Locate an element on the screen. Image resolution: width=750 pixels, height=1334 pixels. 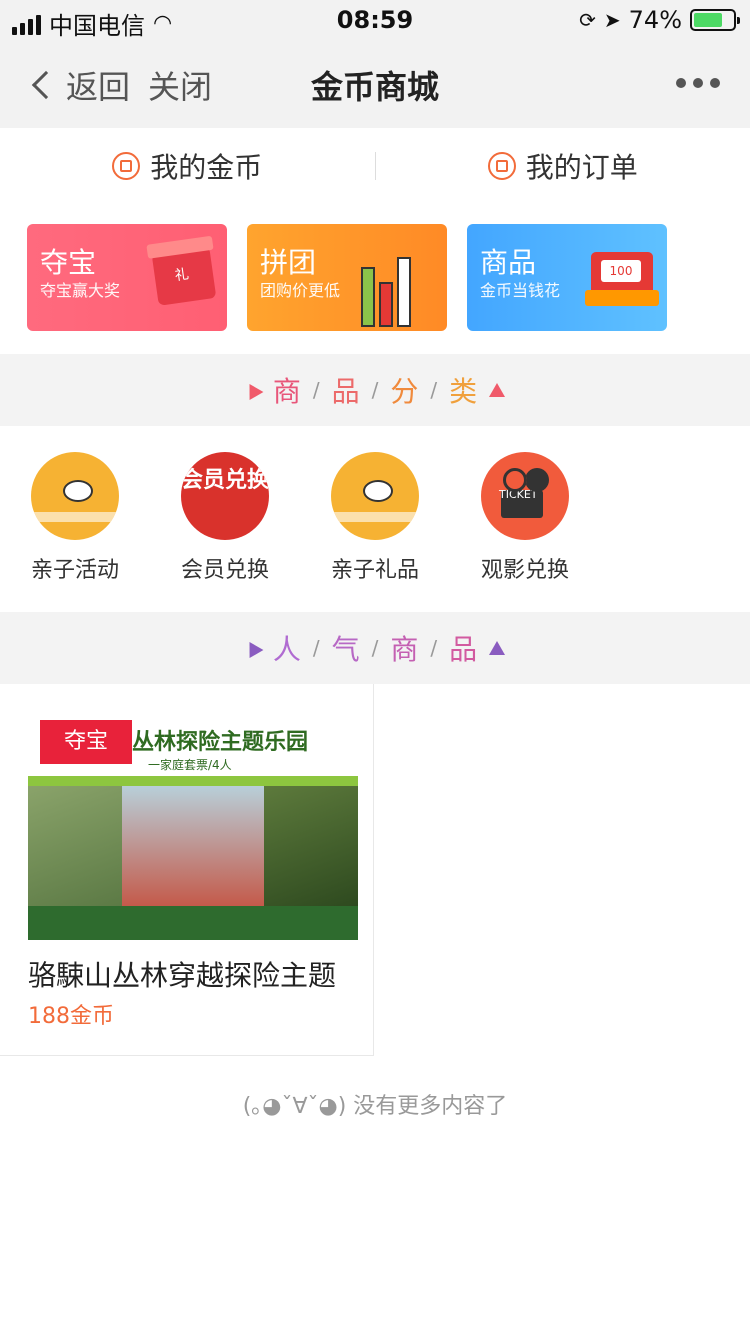
feature-banners: 夺宝 夺宝赢大奖 拼团 团购价更低 商品 金币当钱花 is located at coordinates (347, 277).